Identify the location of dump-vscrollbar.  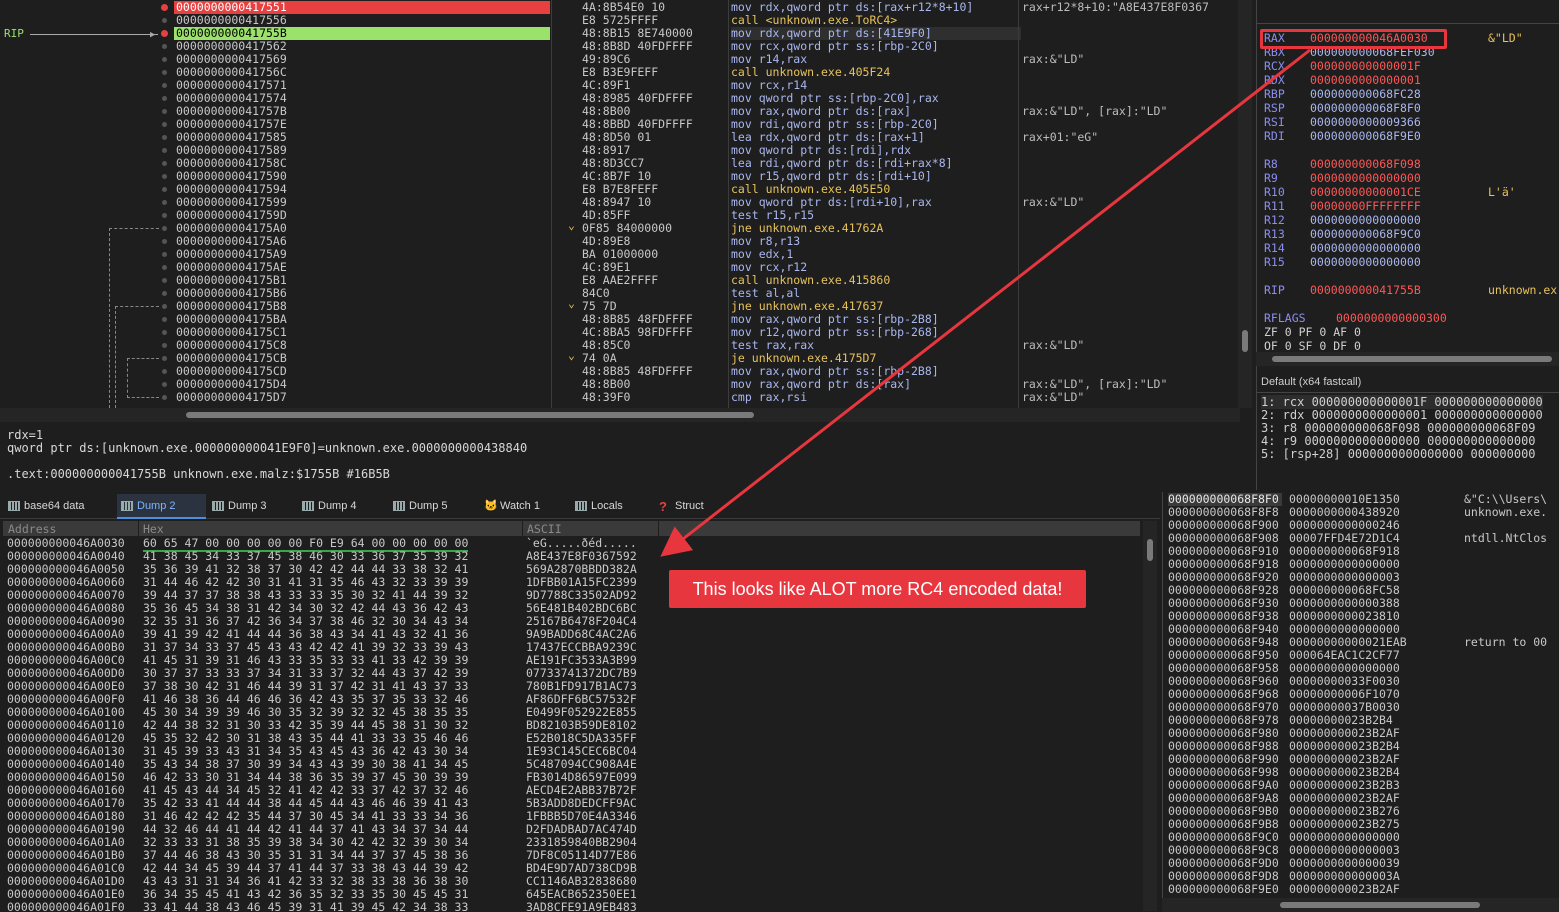
(1150, 716).